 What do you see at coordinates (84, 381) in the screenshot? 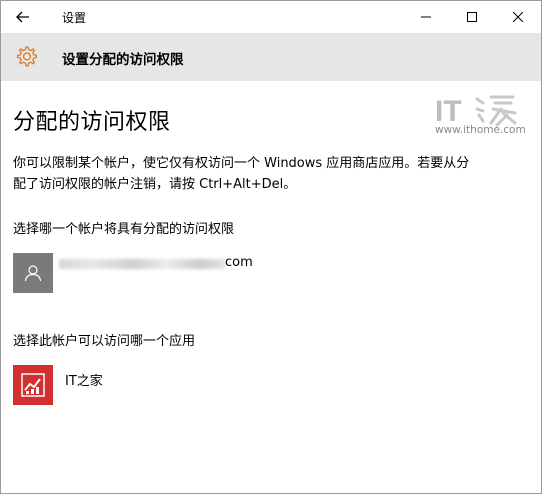
I see `app-name: IT之家` at bounding box center [84, 381].